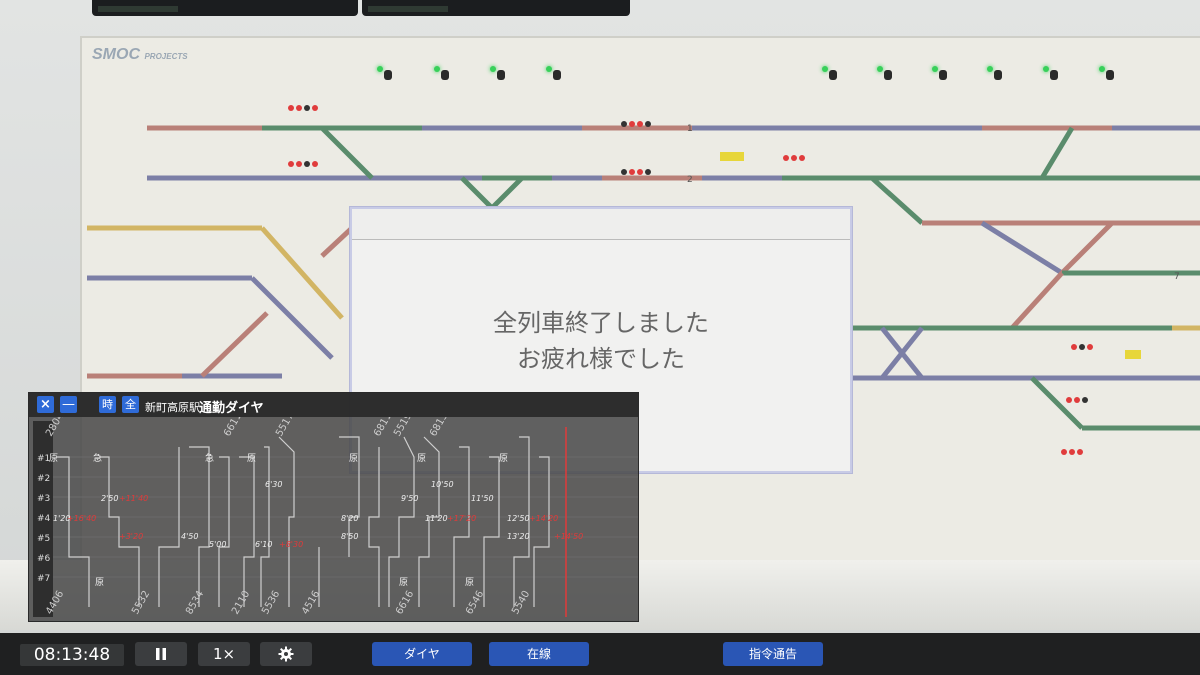  Describe the element at coordinates (224, 654) in the screenshot. I see `speed-button: 1×` at that location.